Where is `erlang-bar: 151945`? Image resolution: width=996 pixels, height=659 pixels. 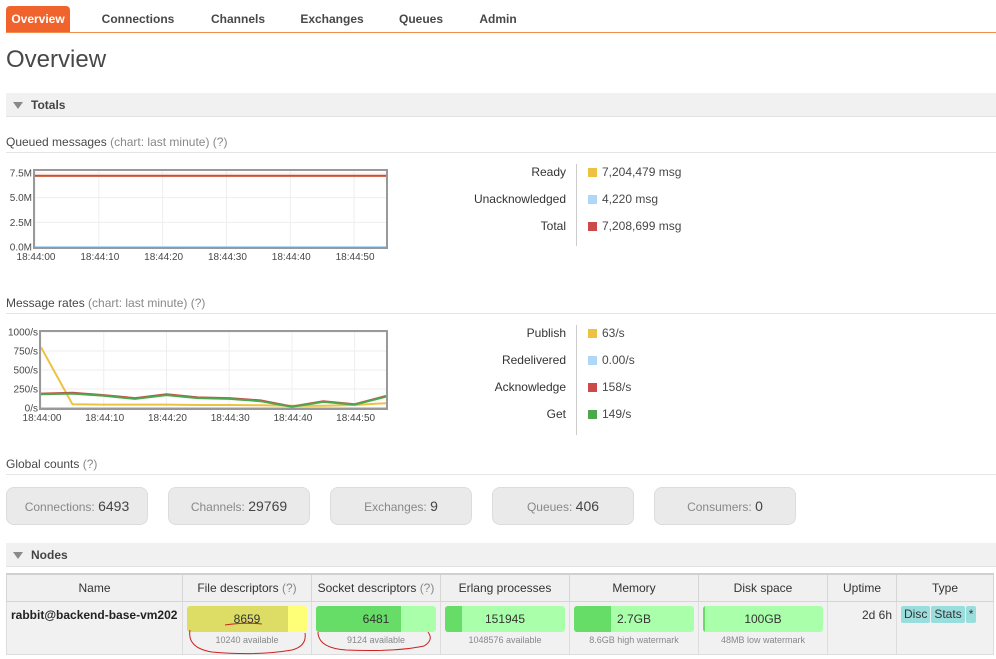
erlang-bar: 151945 is located at coordinates (505, 618).